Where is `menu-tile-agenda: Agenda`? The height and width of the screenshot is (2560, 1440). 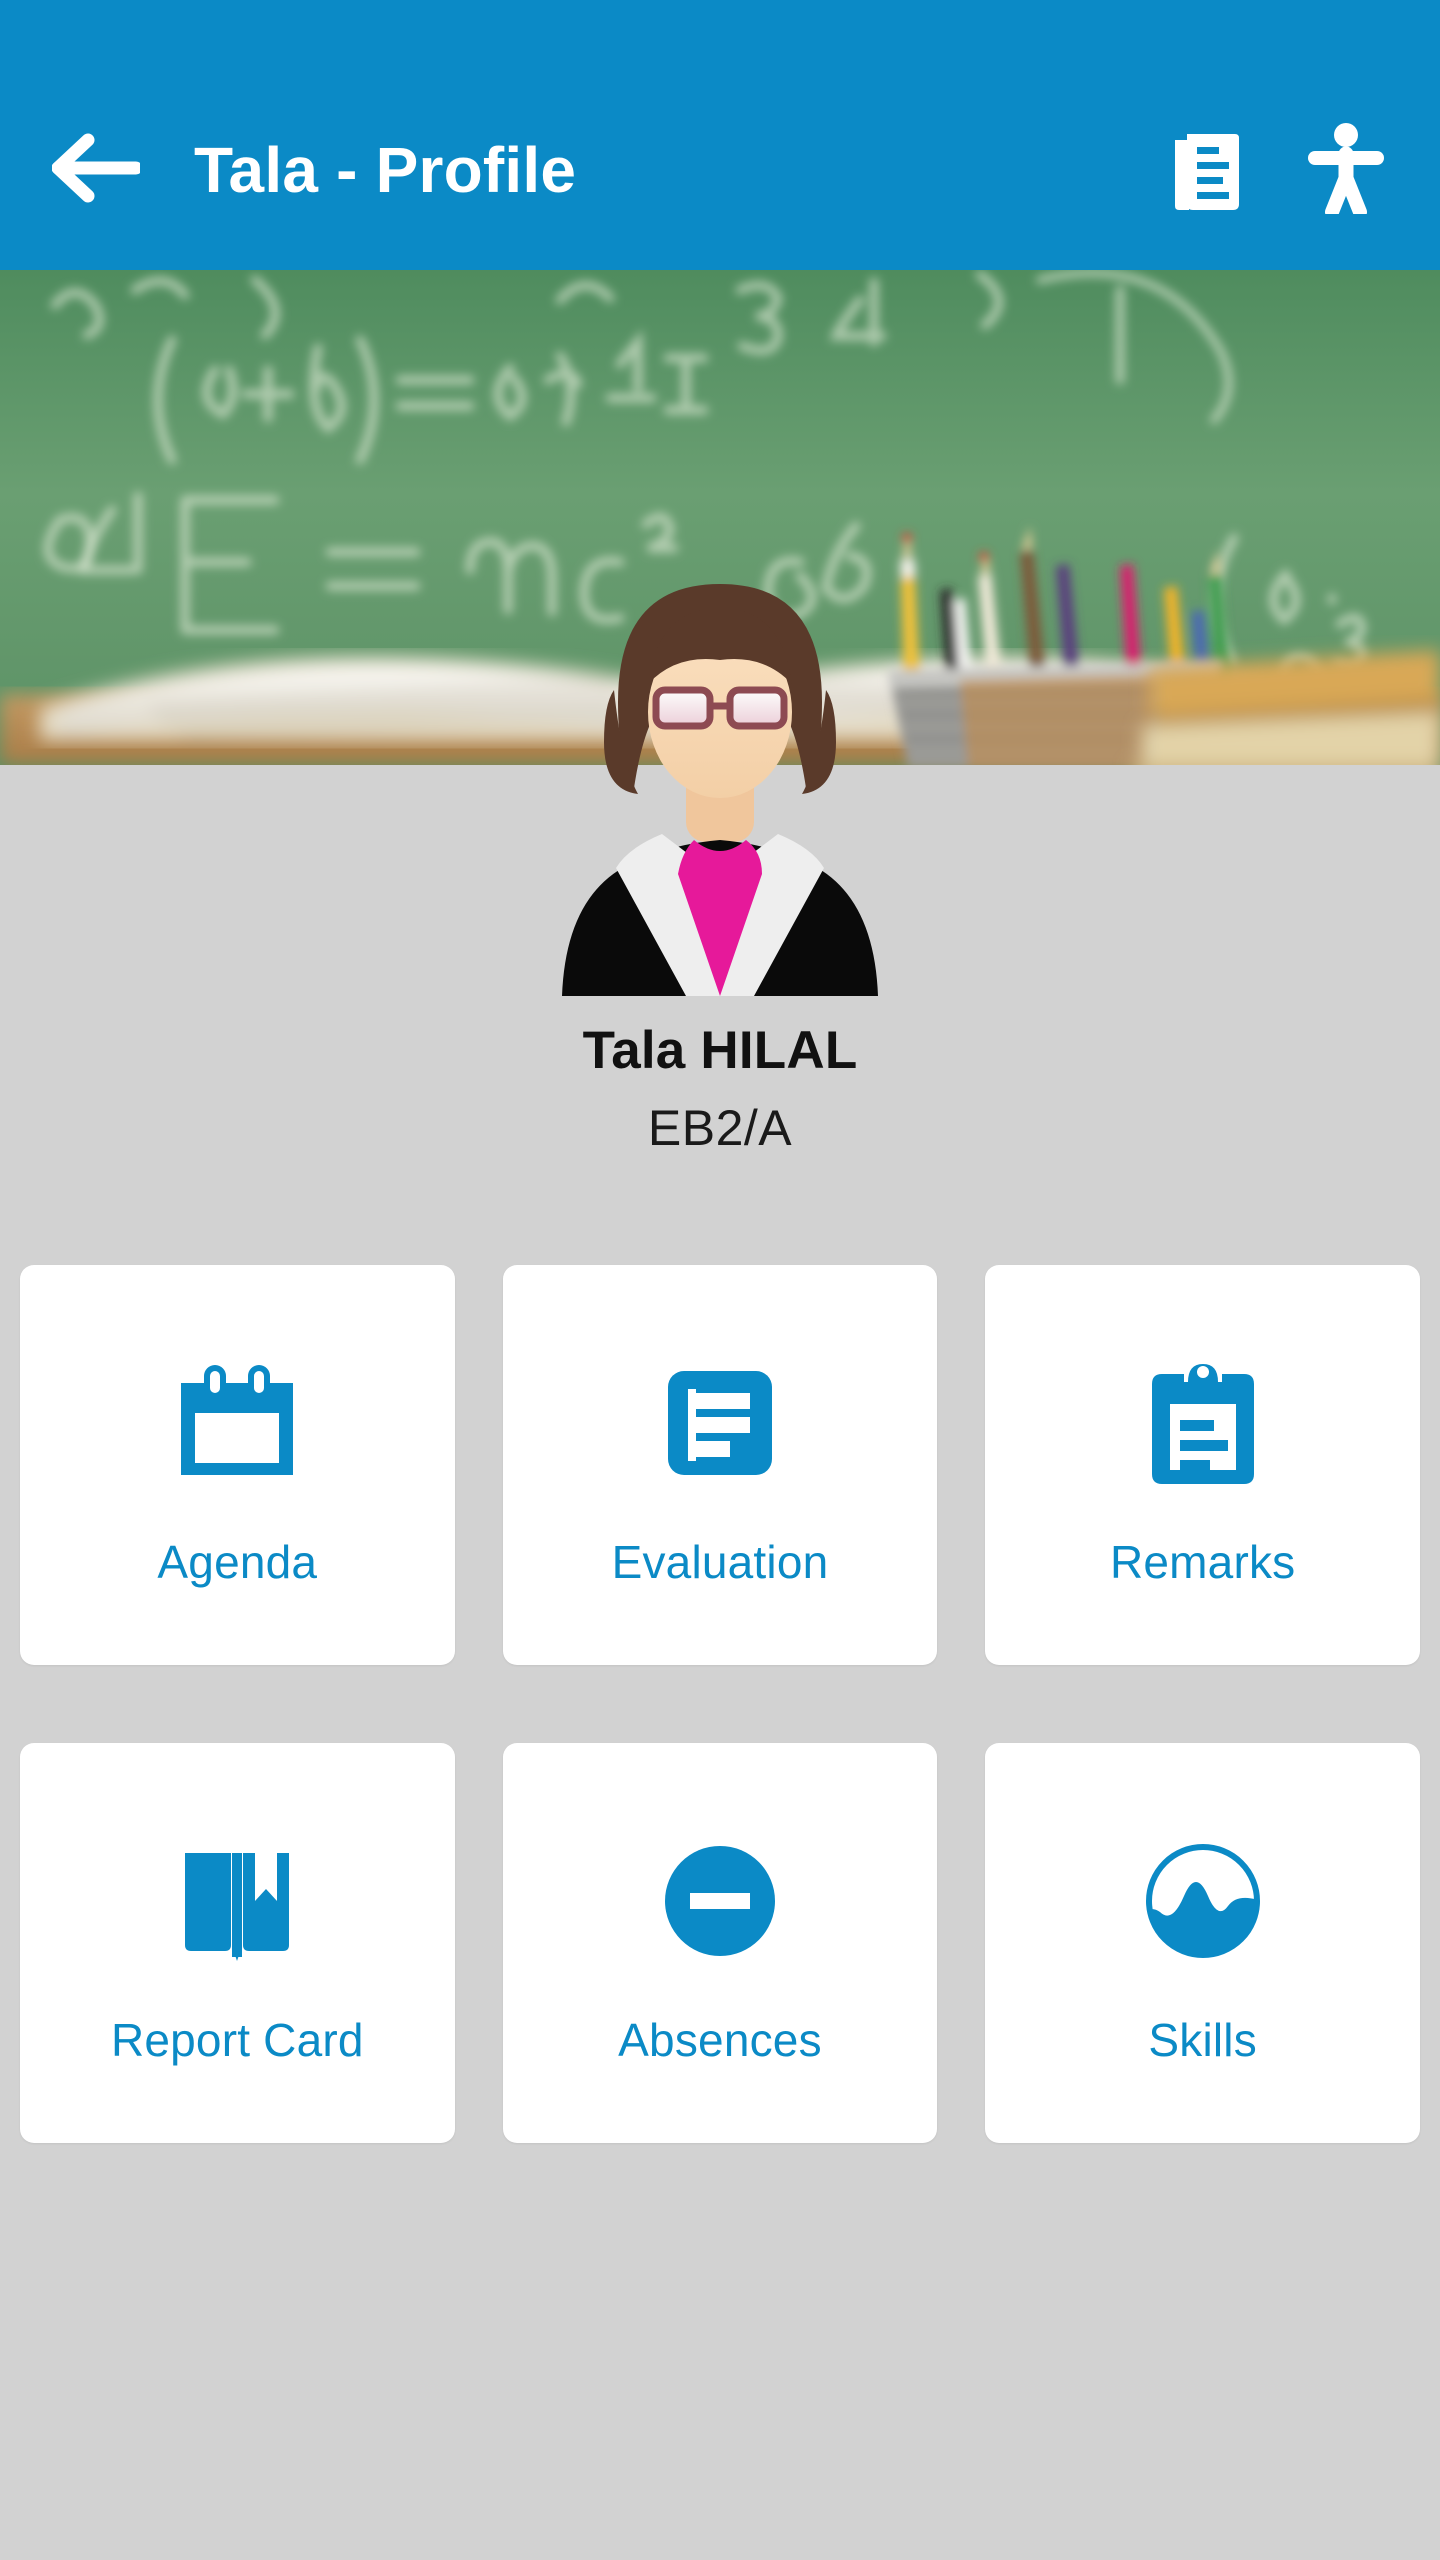
menu-tile-agenda: Agenda is located at coordinates (237, 1465).